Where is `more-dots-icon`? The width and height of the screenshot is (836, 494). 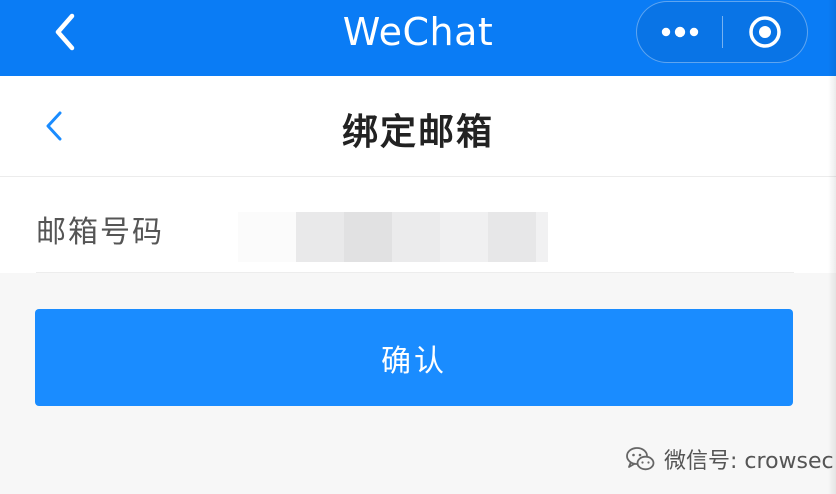 more-dots-icon is located at coordinates (680, 32).